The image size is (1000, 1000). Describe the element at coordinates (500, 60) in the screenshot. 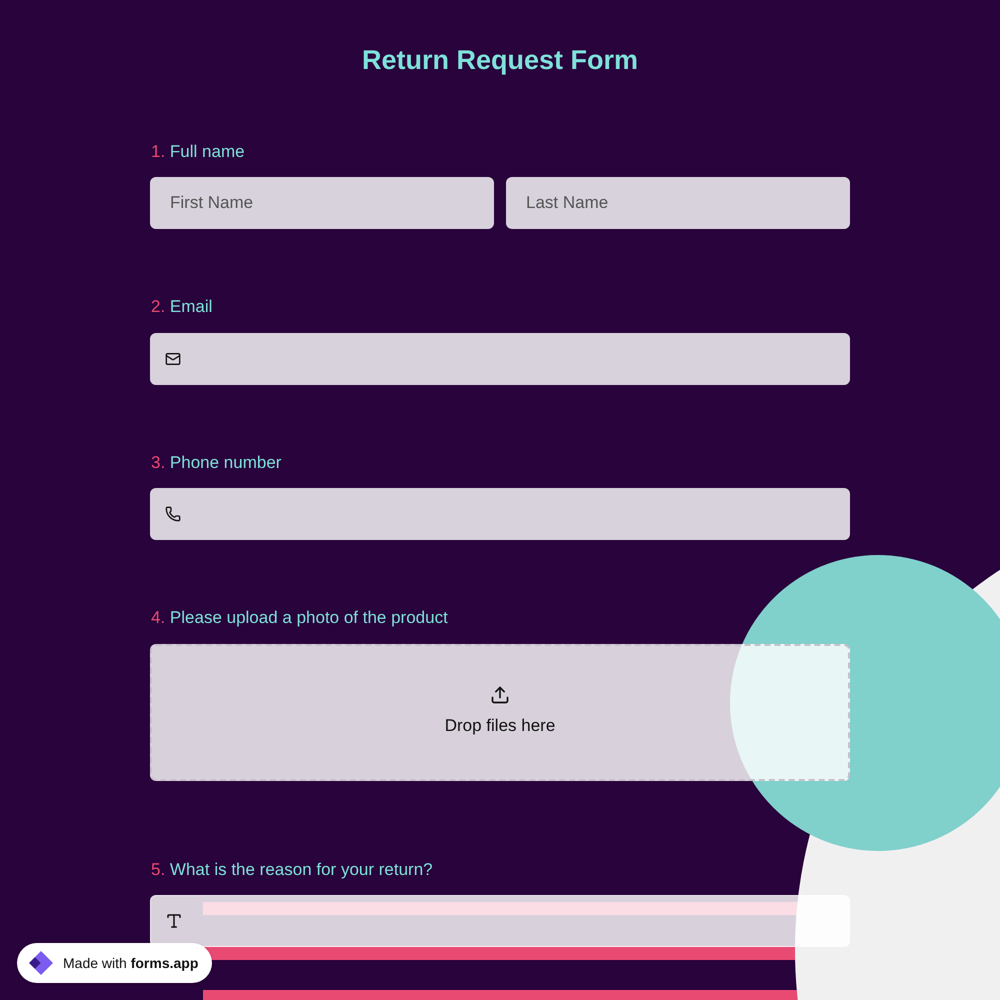

I see `form-title: Return Request Form` at that location.